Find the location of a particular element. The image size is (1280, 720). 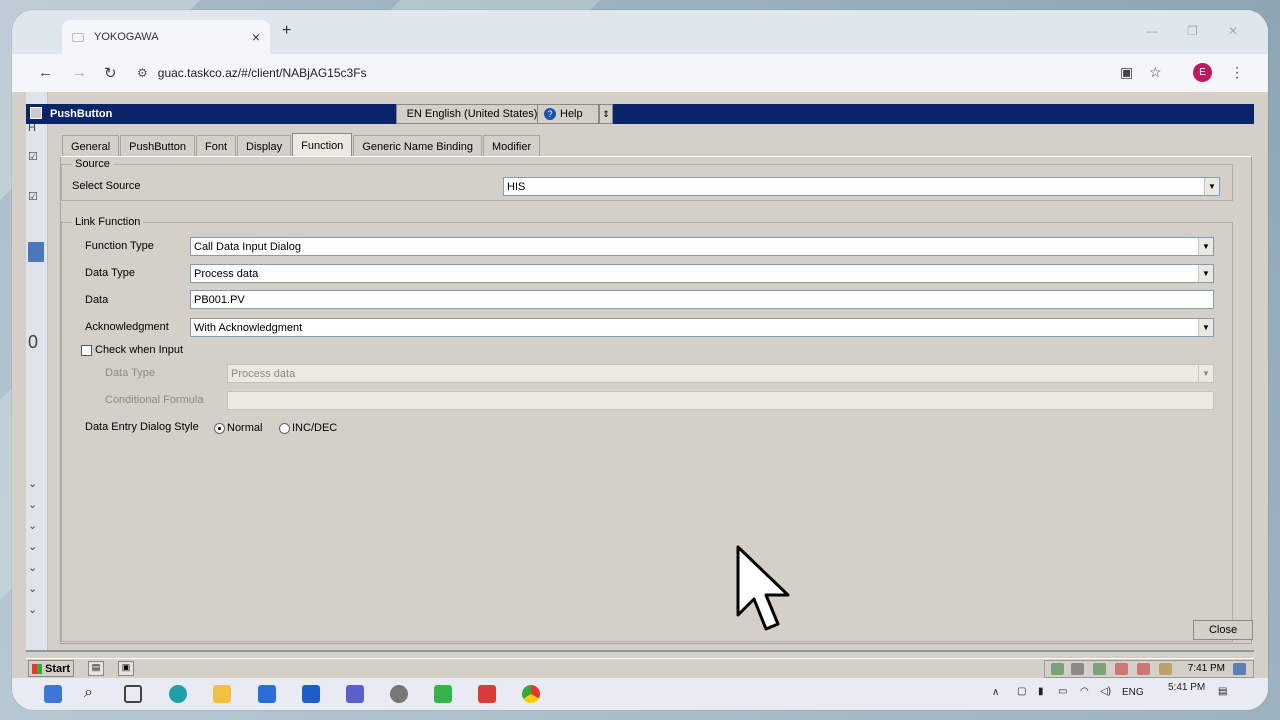

language-selector: EN English (United States) is located at coordinates (472, 114).